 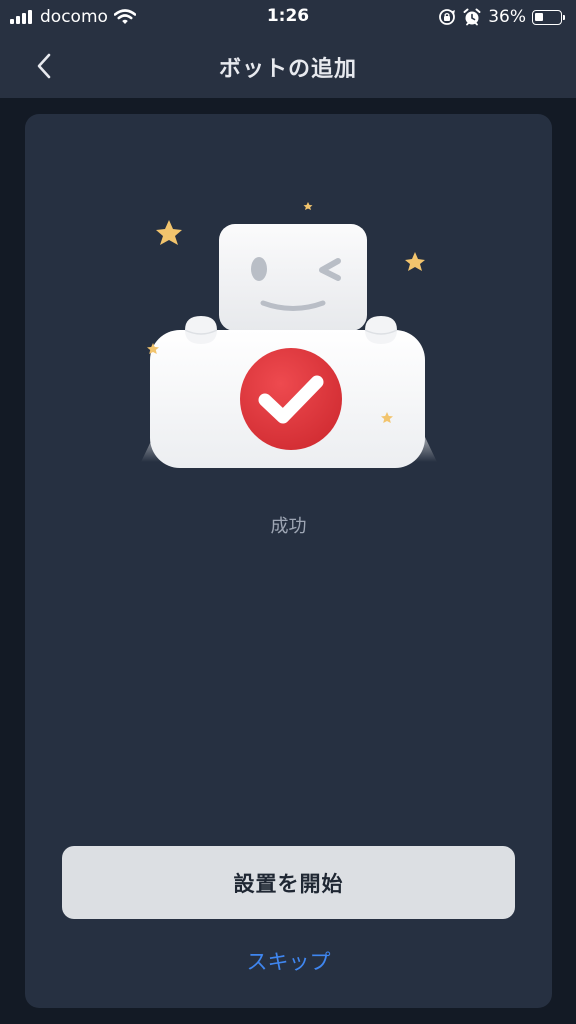 I want to click on page-title: ボットの追加, so click(x=287, y=69).